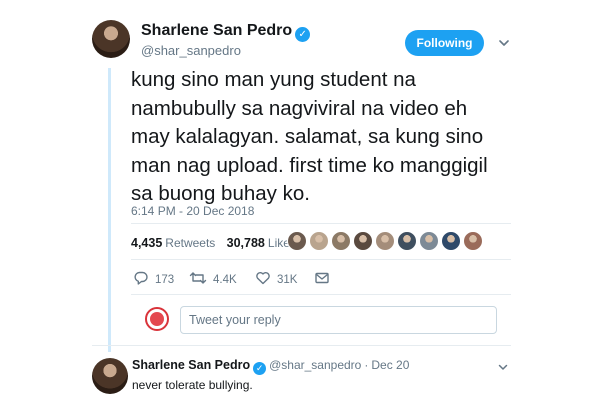 This screenshot has width=600, height=400. I want to click on tweet-text-line: man nag upload. first time ko manggigil, so click(309, 165).